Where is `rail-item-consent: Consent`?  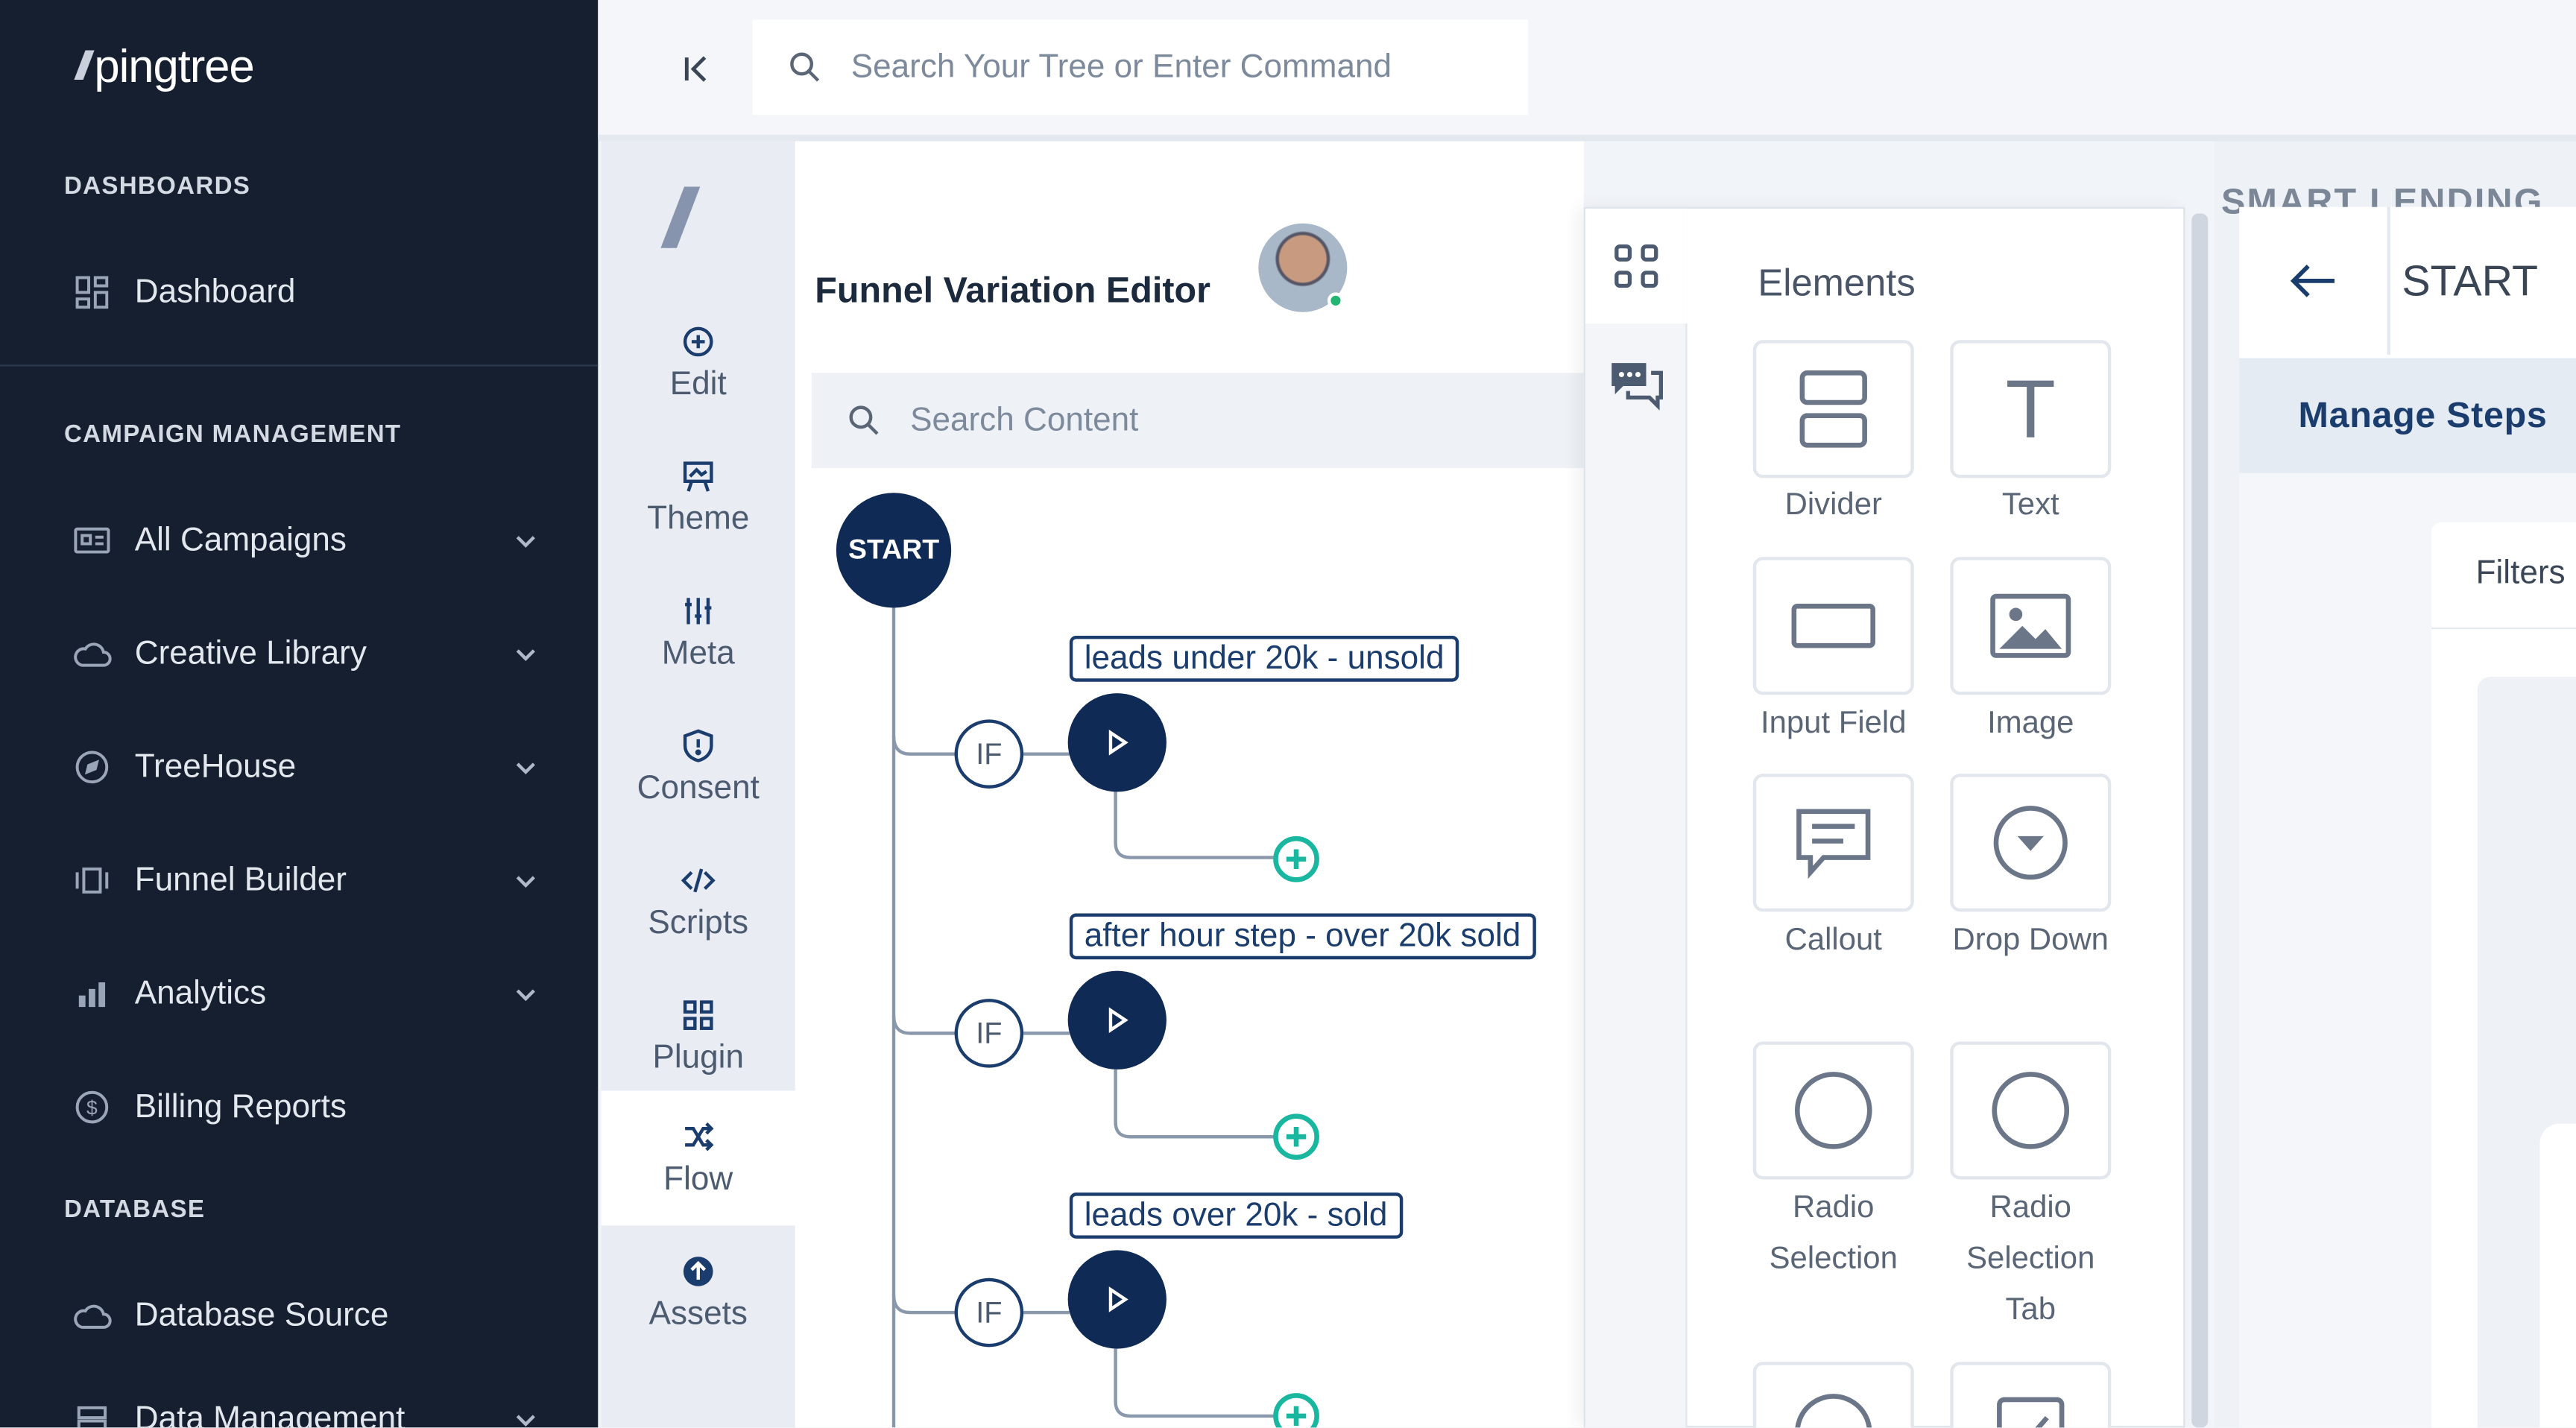
rail-item-consent: Consent is located at coordinates (698, 767).